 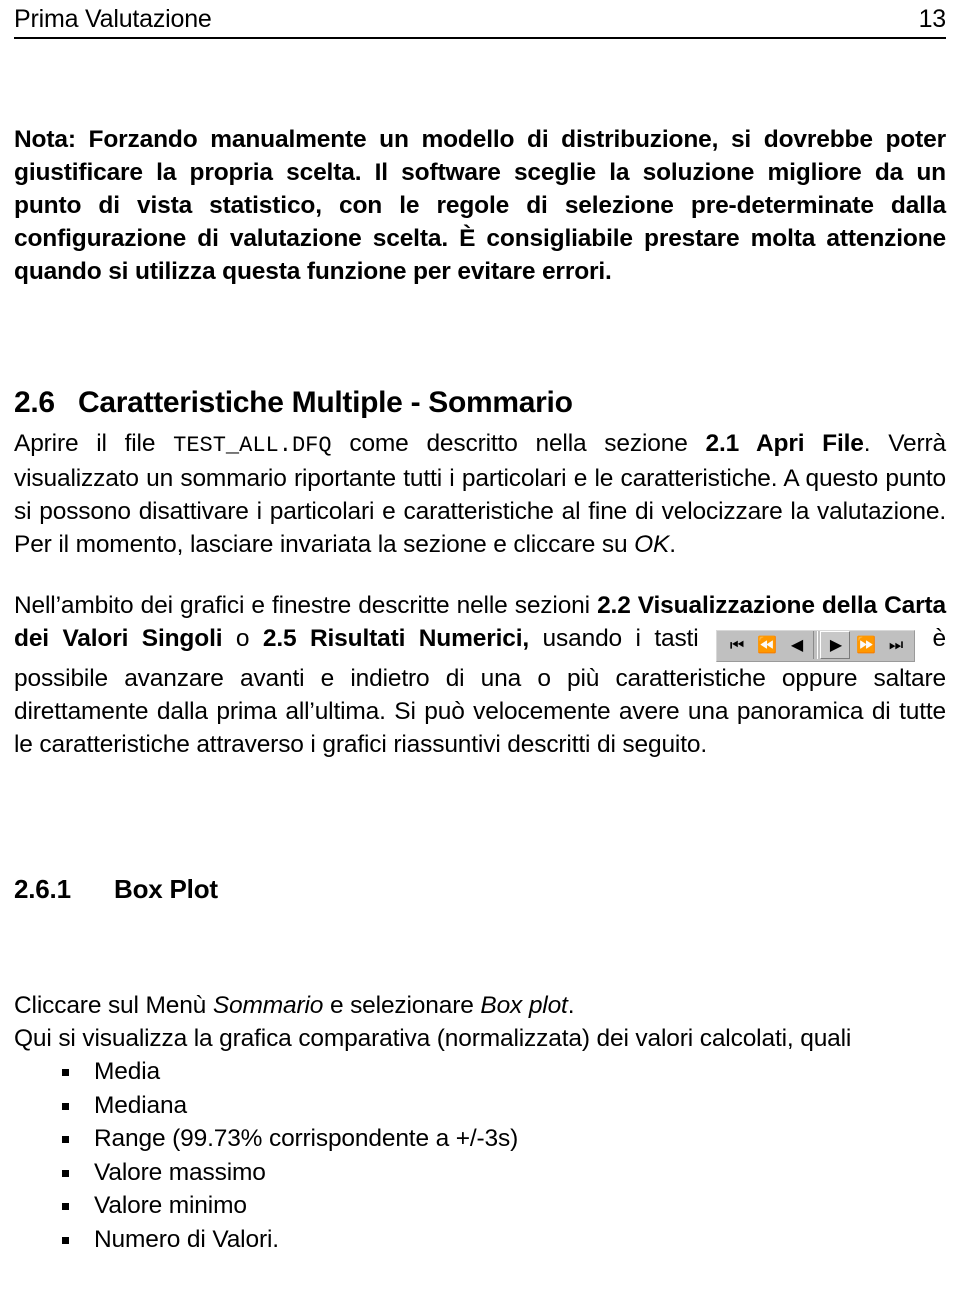 I want to click on rewind-glyph: ⏪, so click(x=767, y=645).